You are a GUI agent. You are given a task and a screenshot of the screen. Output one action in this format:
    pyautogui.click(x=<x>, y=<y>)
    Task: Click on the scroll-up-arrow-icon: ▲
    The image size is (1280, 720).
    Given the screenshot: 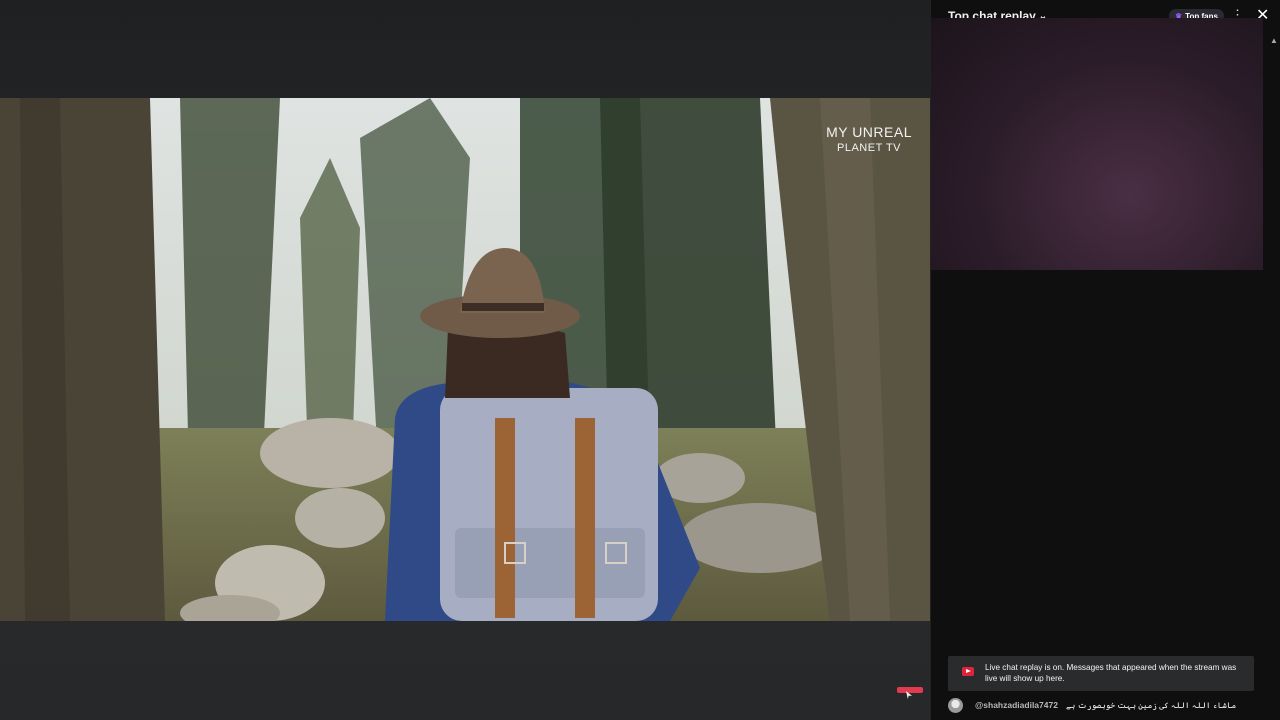 What is the action you would take?
    pyautogui.click(x=1274, y=40)
    